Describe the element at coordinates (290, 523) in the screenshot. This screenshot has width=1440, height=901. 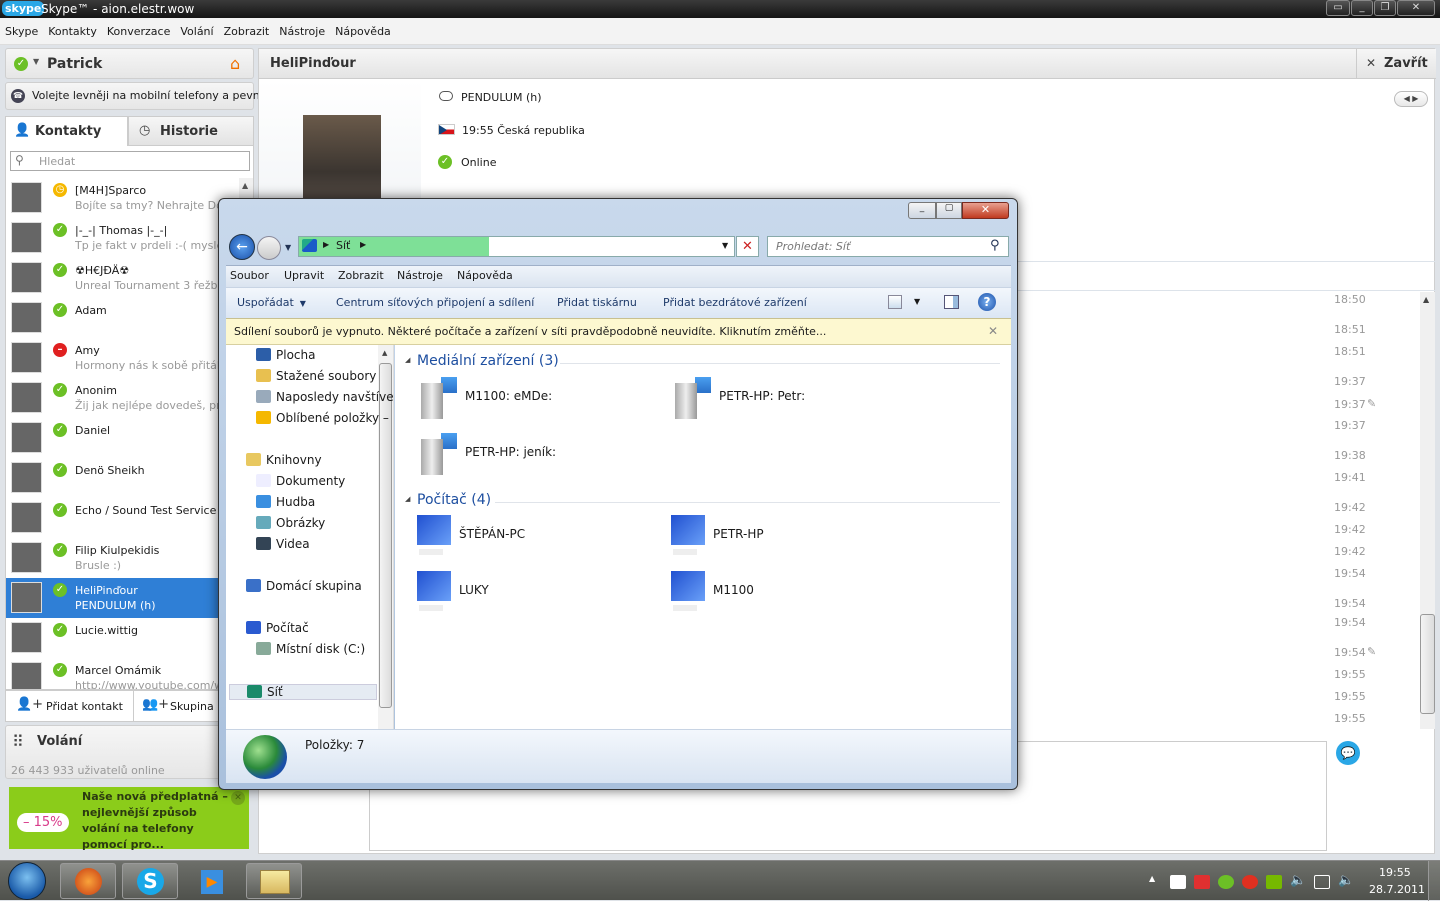
I see `nav-item: Obrázky` at that location.